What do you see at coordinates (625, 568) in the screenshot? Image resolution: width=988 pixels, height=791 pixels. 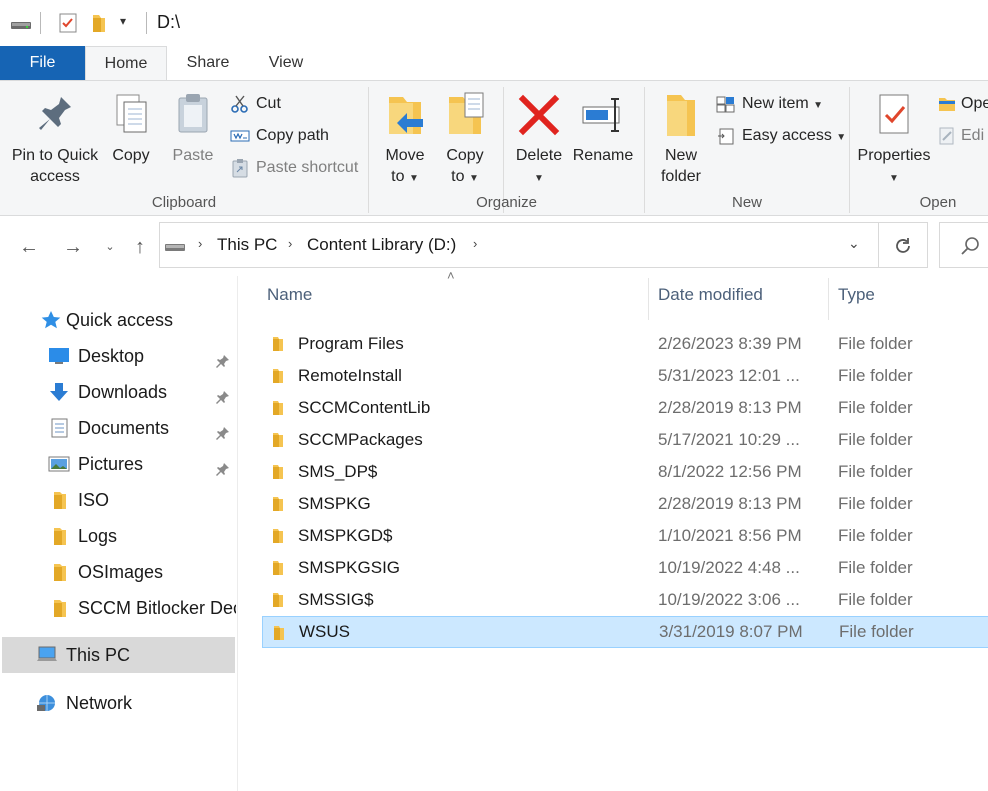 I see `file-row: SMSPKGSIG 10/19/2022 4:48 ... File folder` at bounding box center [625, 568].